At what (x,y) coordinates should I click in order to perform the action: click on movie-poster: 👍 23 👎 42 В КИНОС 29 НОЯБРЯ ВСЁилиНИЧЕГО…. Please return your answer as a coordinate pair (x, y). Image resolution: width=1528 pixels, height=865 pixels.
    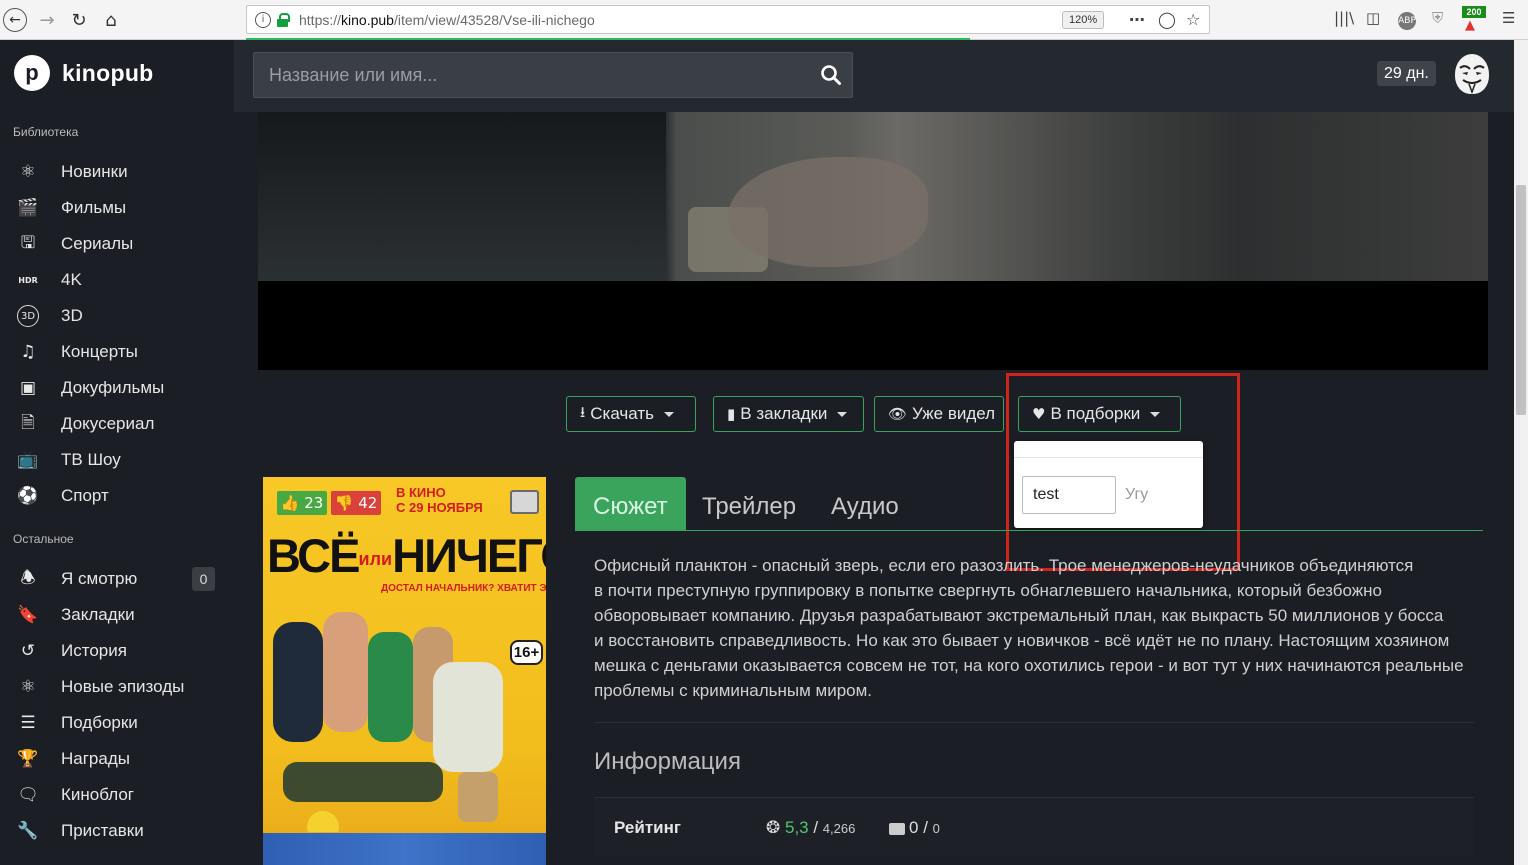
    Looking at the image, I should click on (404, 671).